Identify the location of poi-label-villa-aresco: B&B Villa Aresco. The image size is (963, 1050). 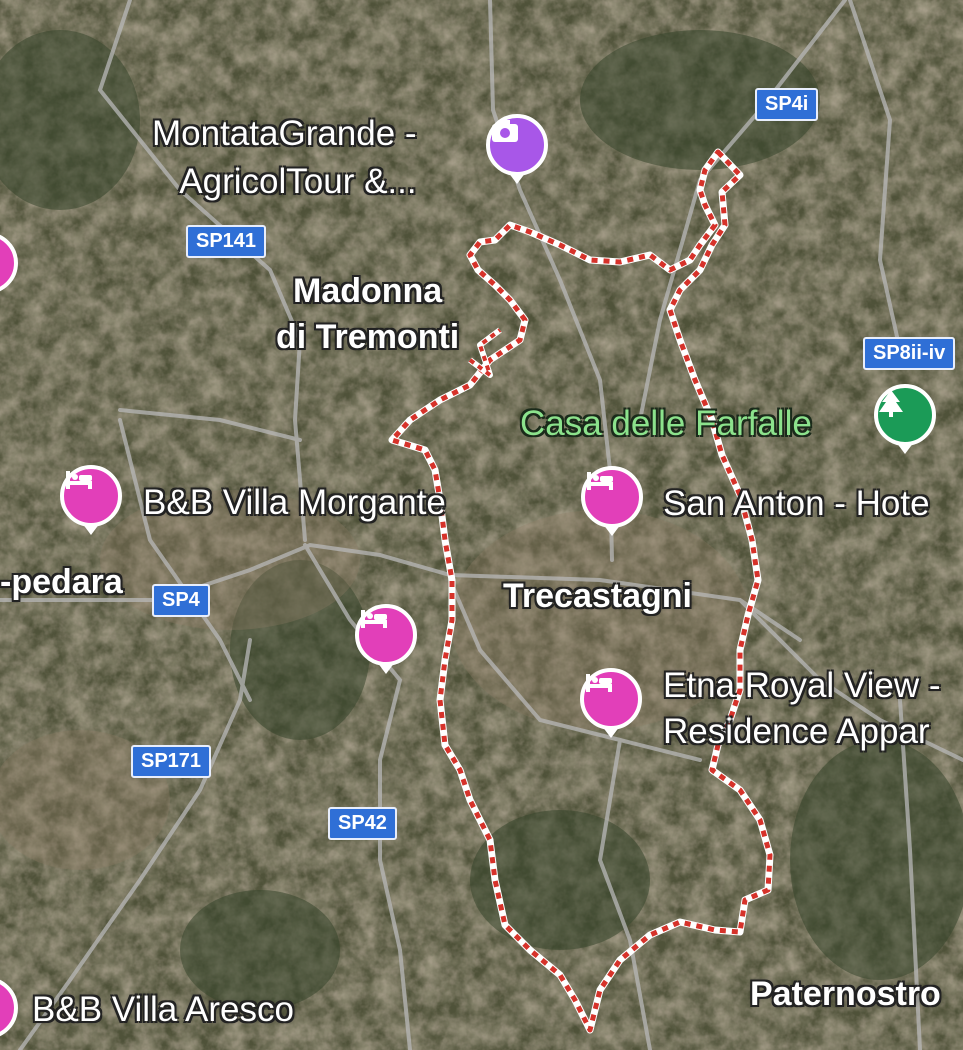
(163, 1010).